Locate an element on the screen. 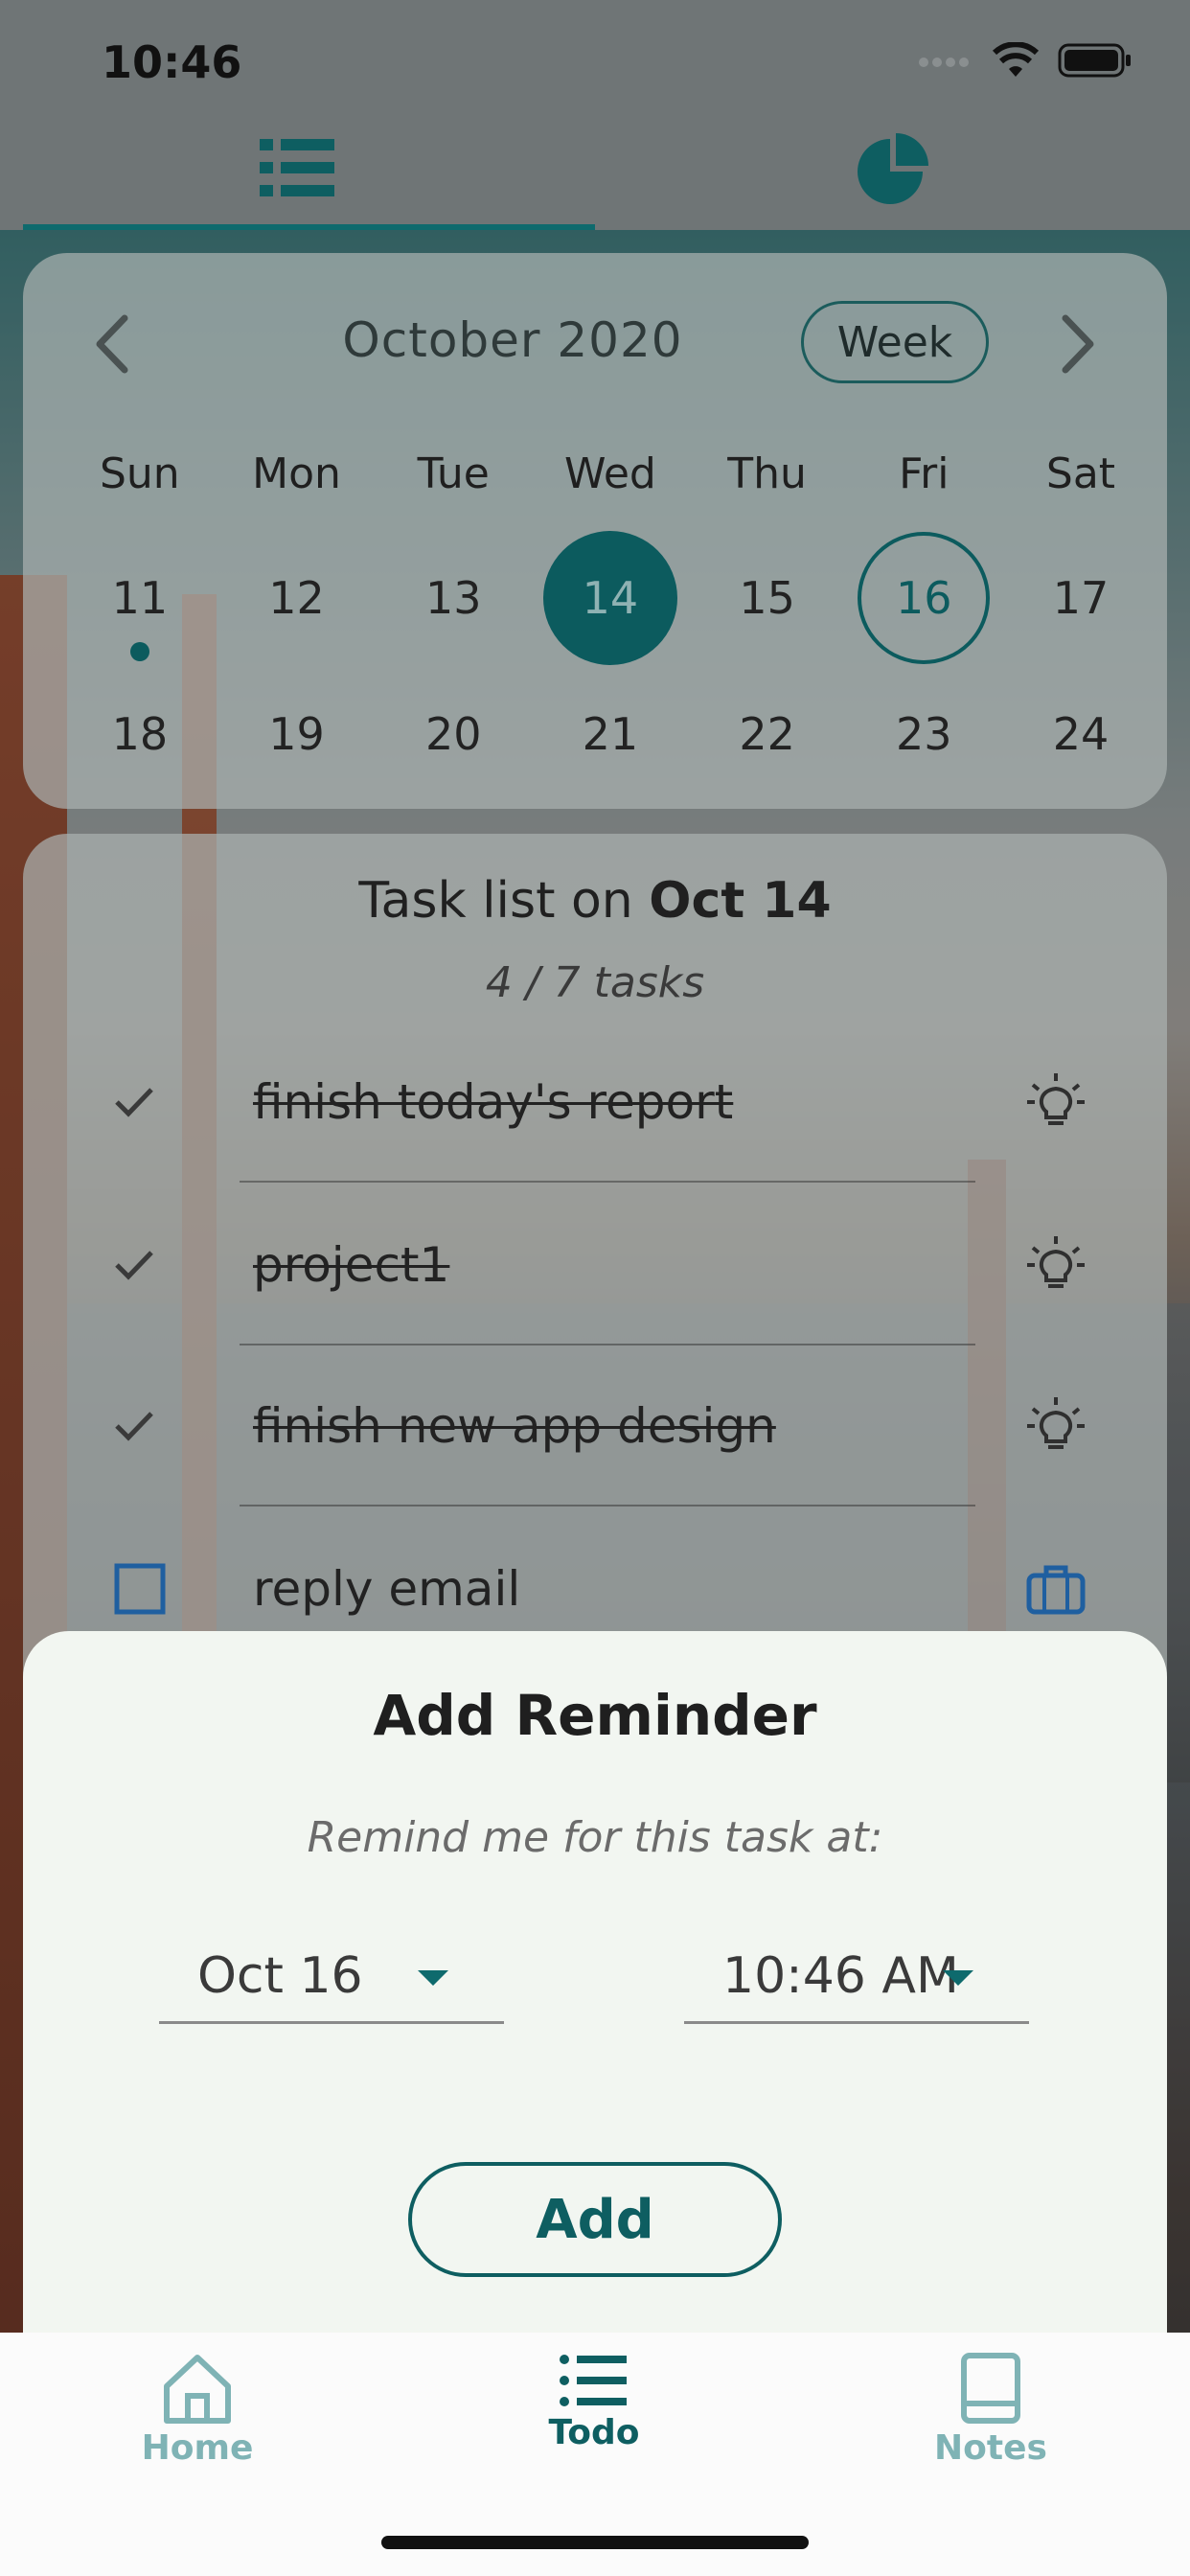 The width and height of the screenshot is (1190, 2576). task-progress: 4 / 7 tasks is located at coordinates (595, 982).